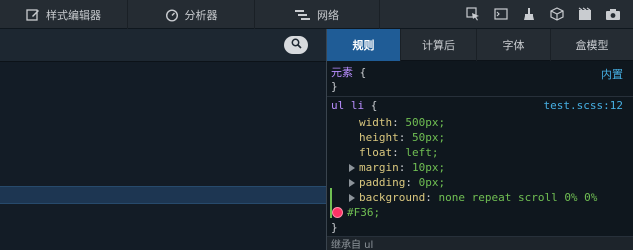 This screenshot has height=250, width=633. I want to click on tab-profiler: 分析器, so click(191, 14).